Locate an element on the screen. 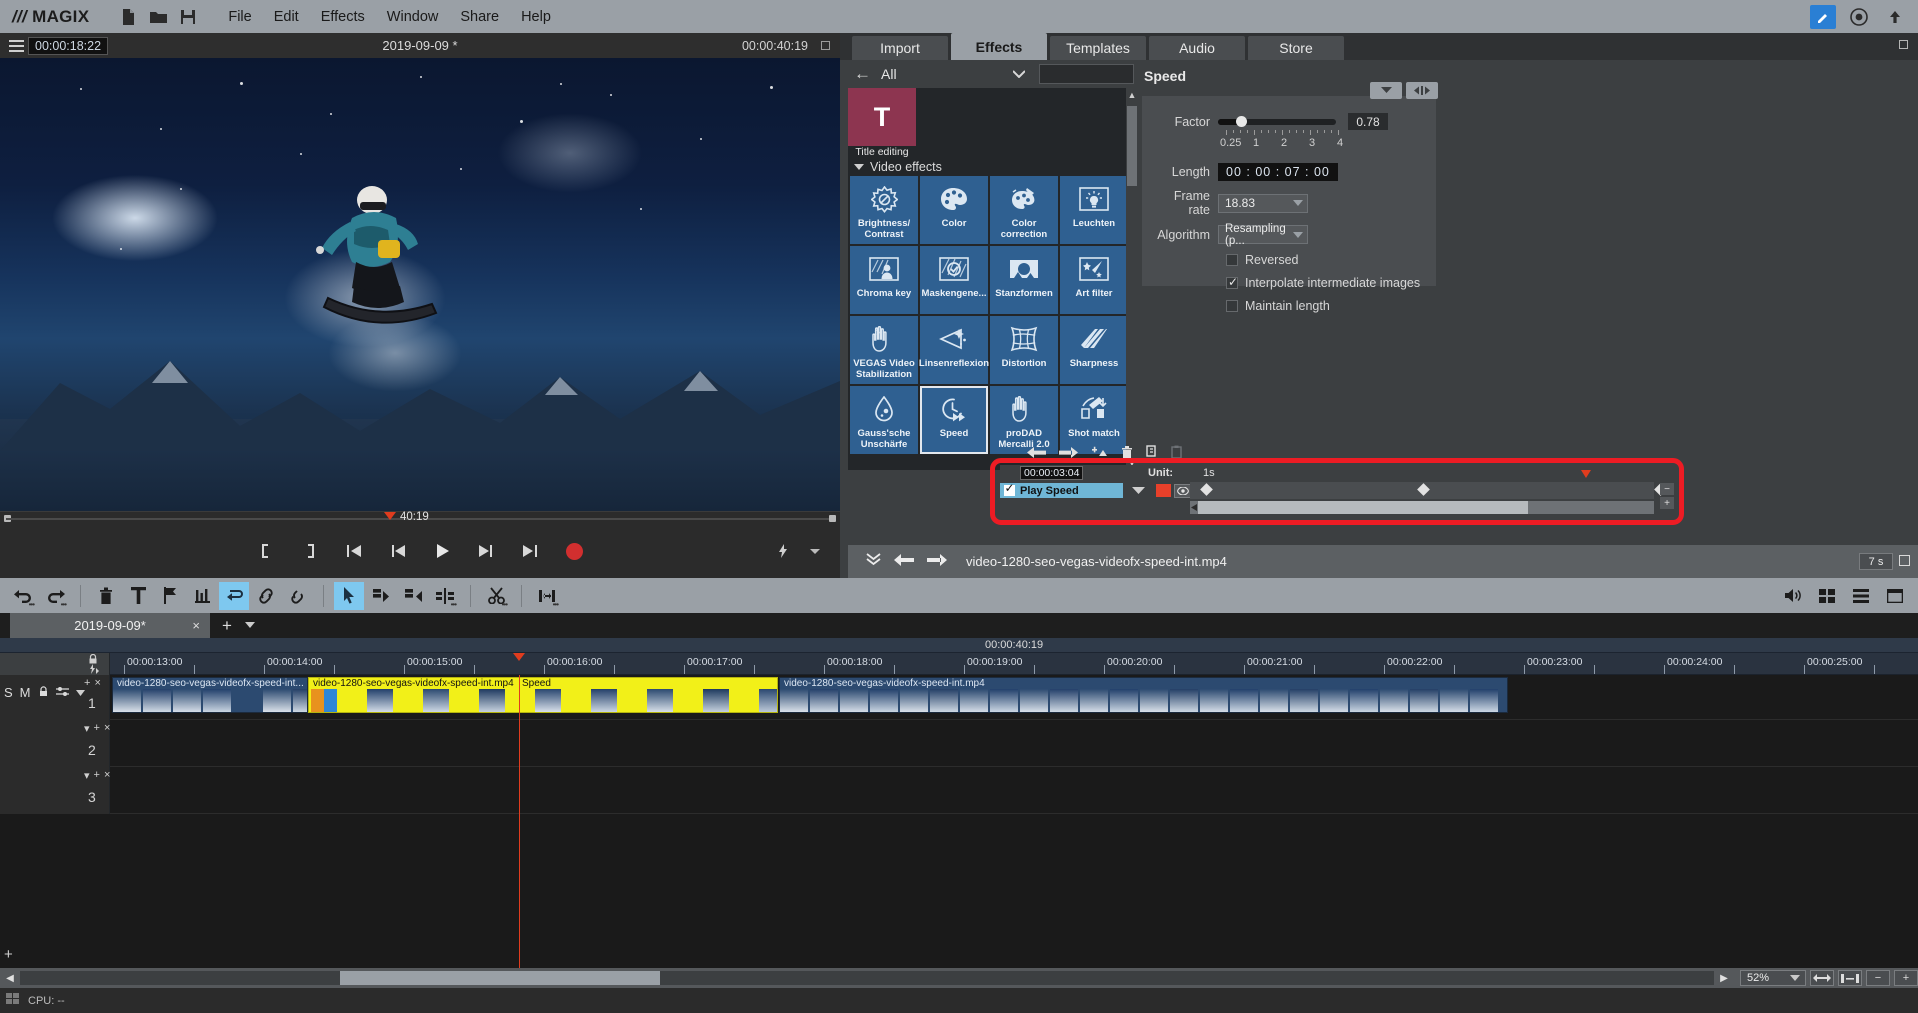 The width and height of the screenshot is (1918, 1013). loop-icon is located at coordinates (234, 595).